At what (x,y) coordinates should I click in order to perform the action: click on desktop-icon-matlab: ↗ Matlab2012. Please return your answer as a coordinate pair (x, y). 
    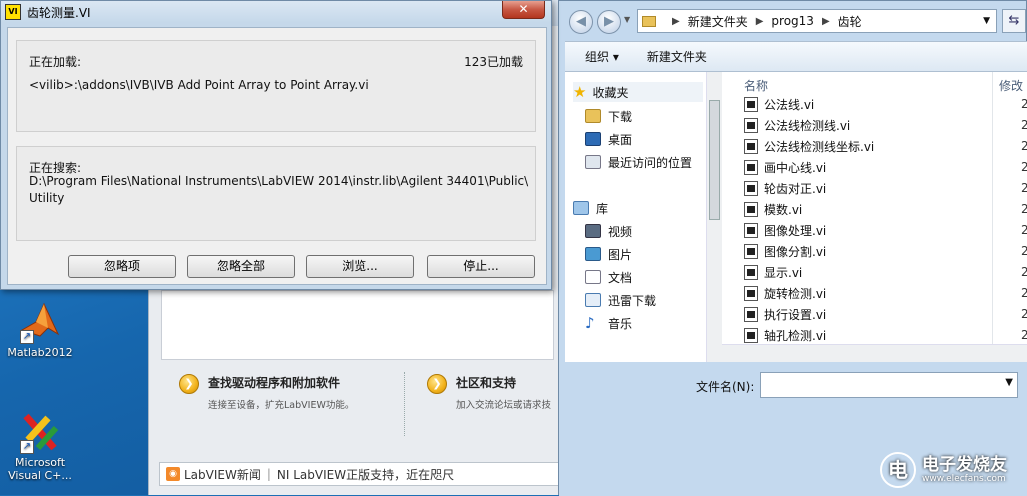
    Looking at the image, I should click on (40, 329).